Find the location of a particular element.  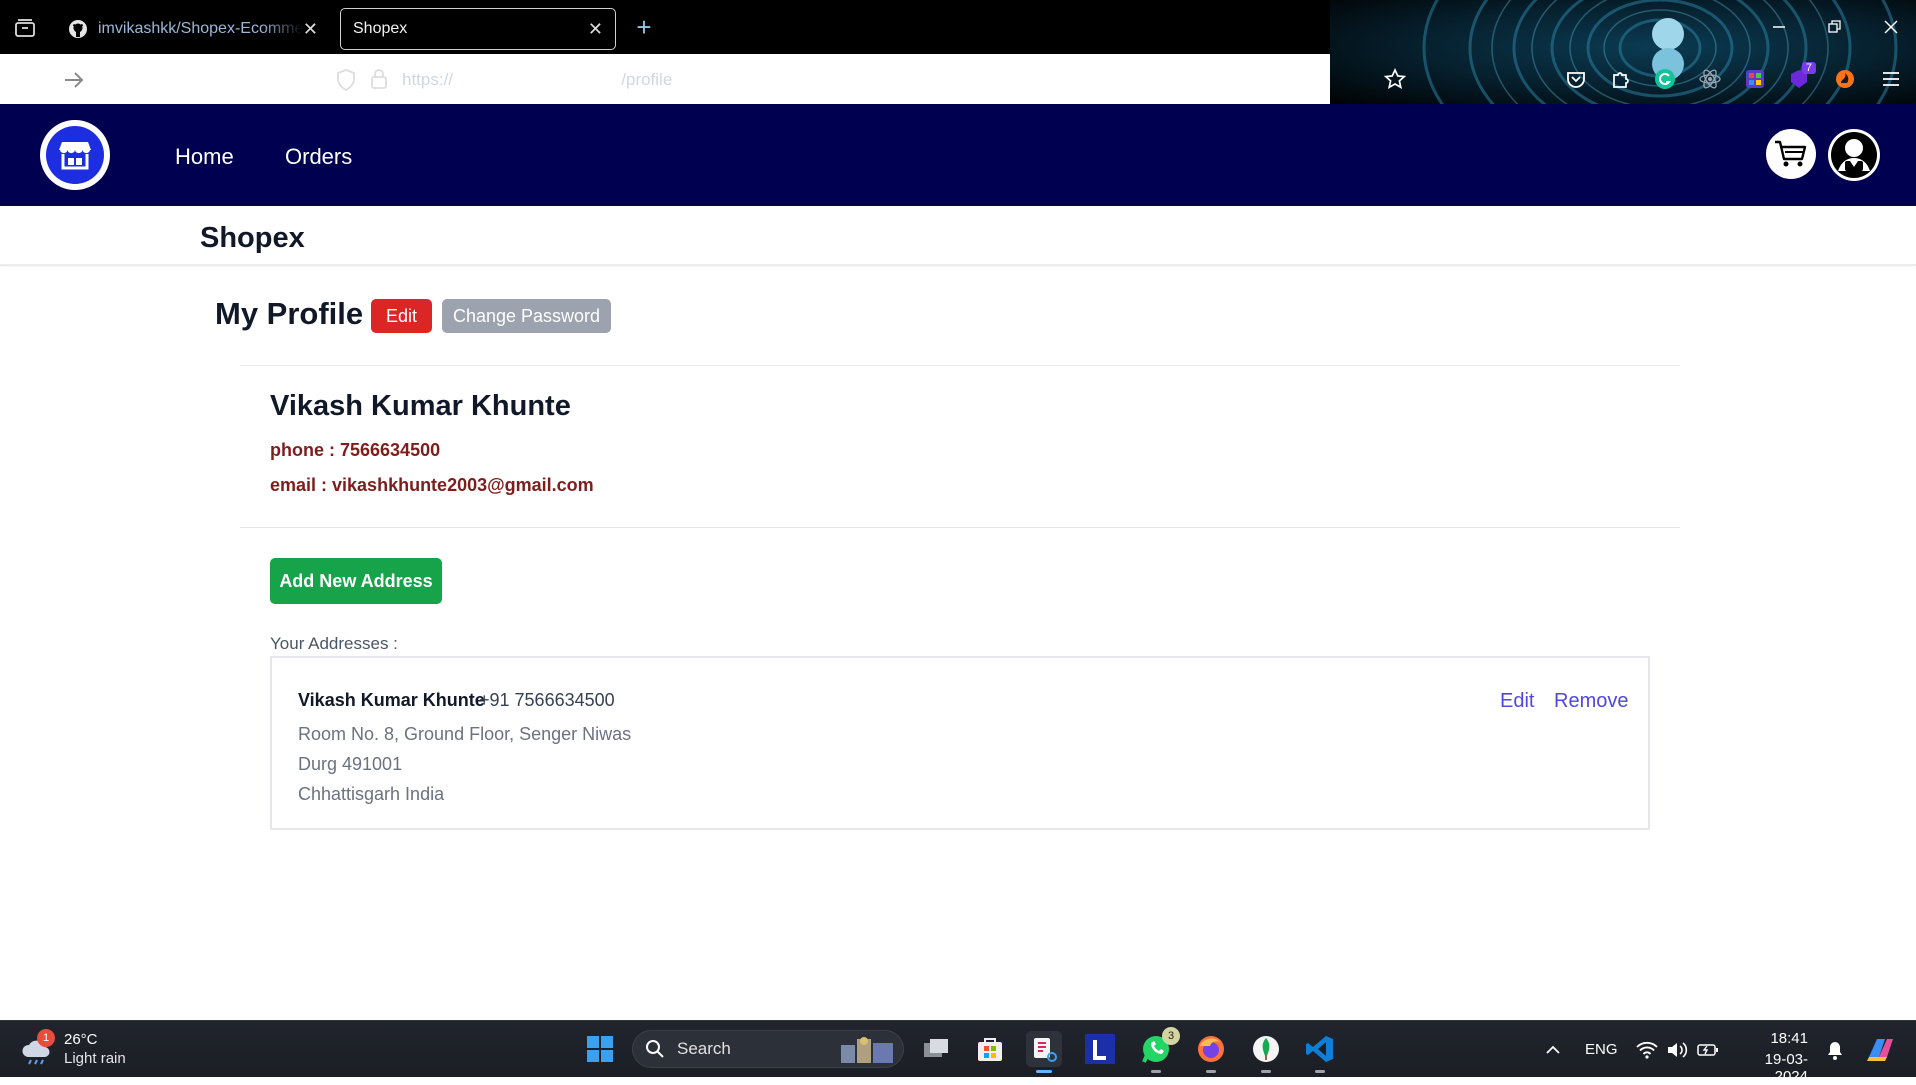

clock-time: 18:41 is located at coordinates (1773, 1038).